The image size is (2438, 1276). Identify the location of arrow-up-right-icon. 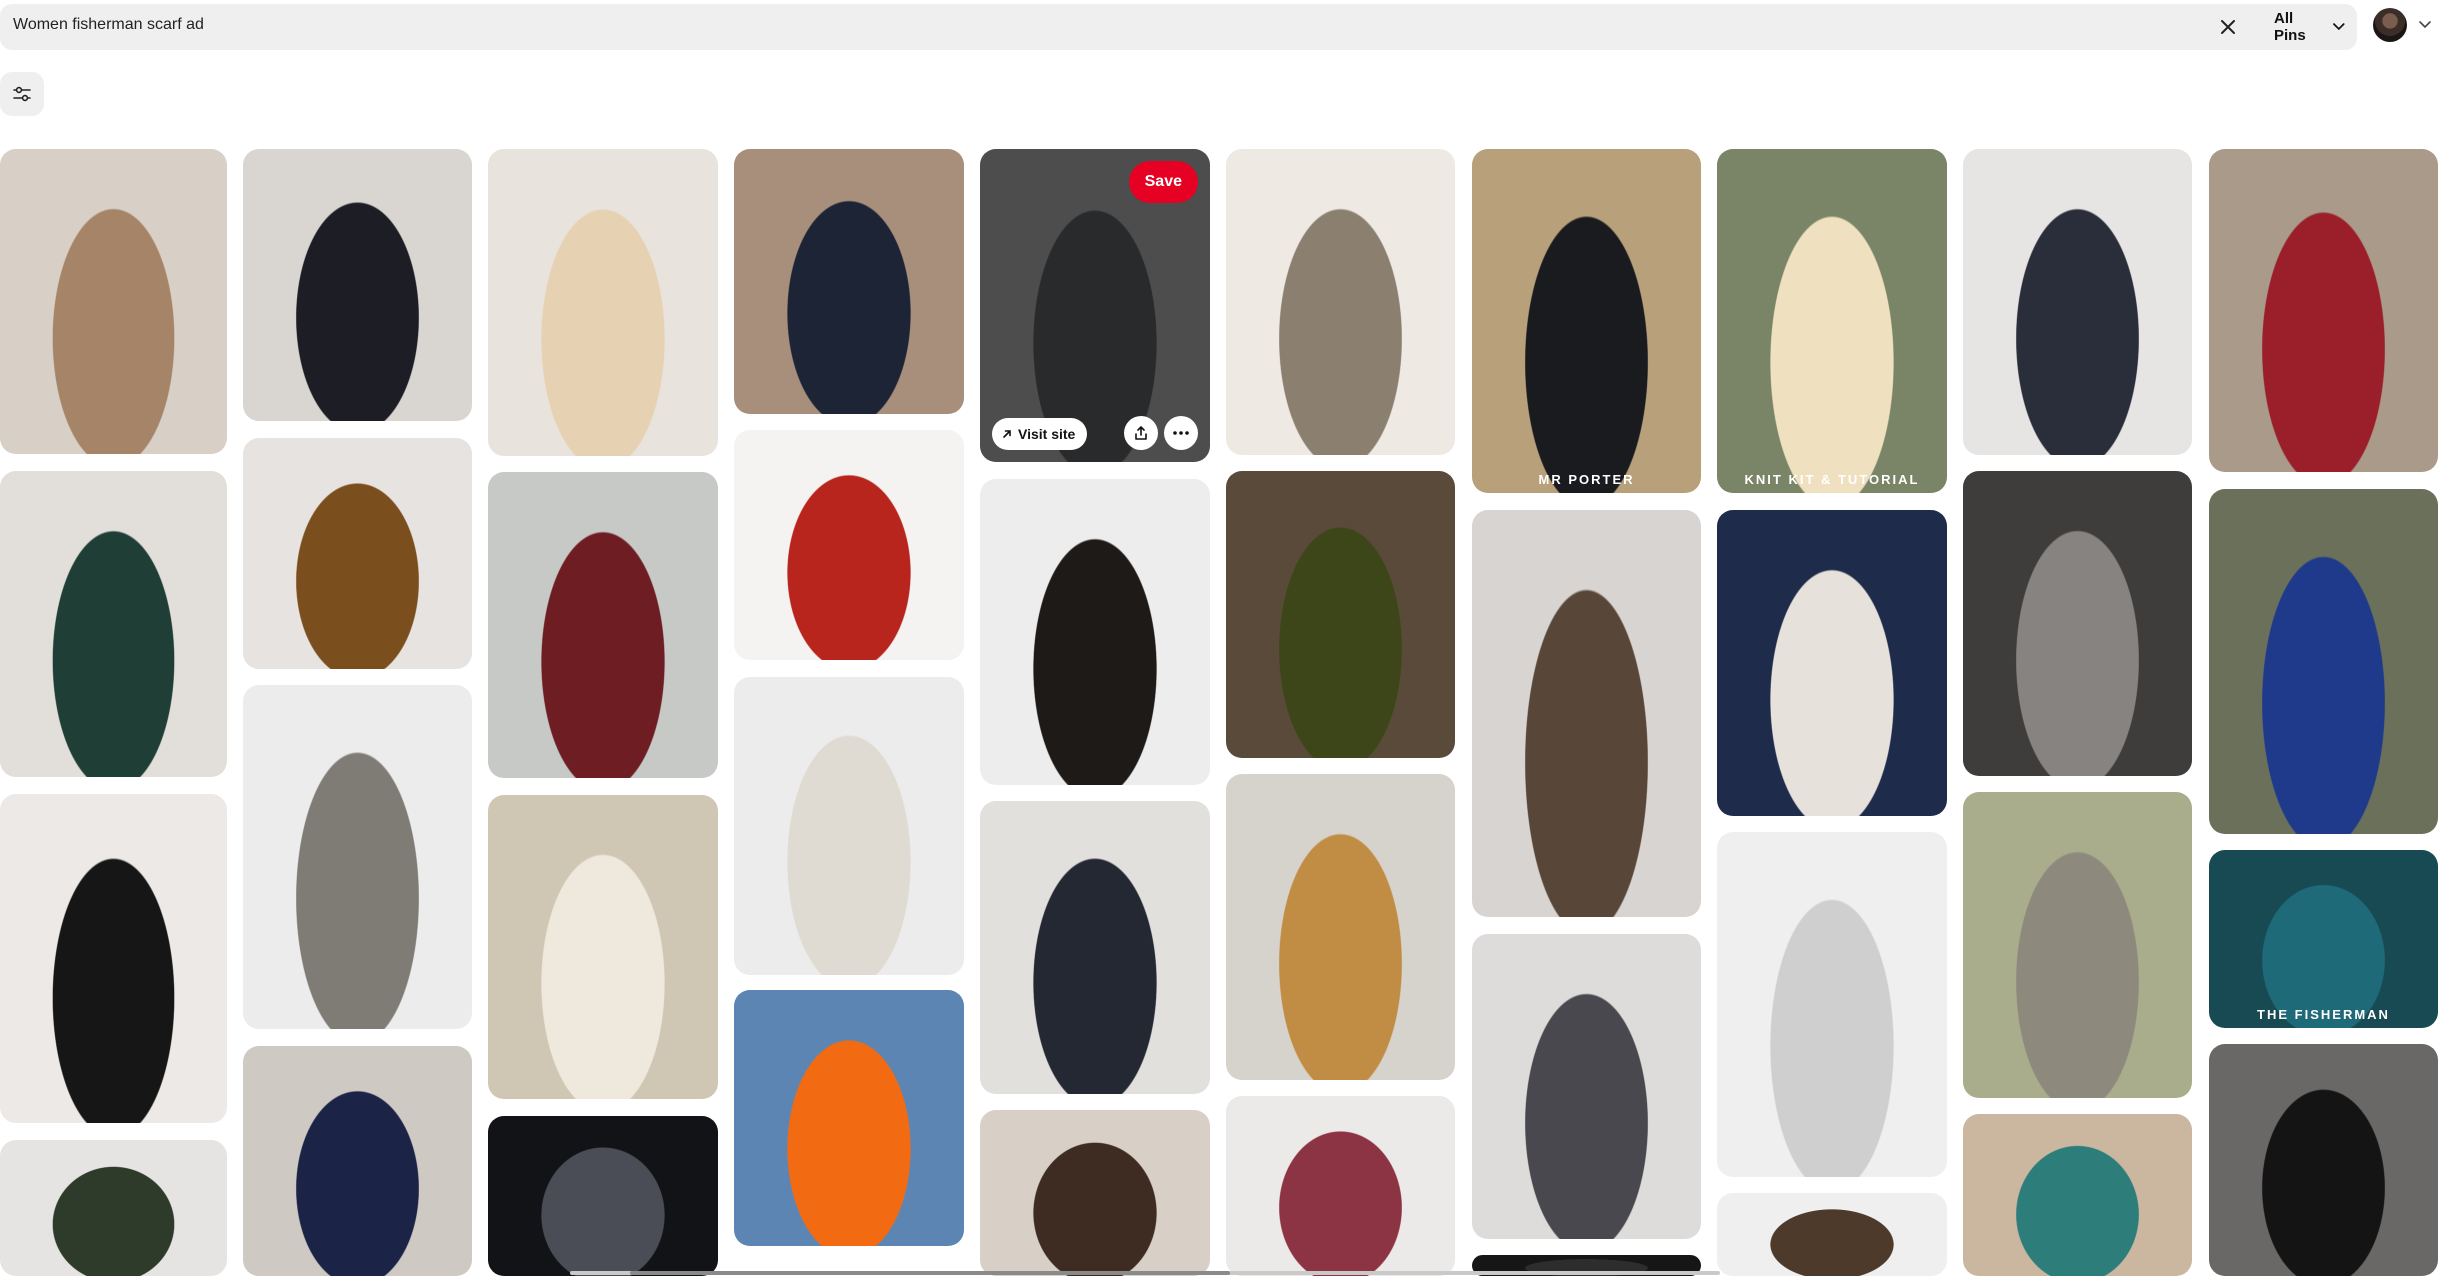
(1007, 434).